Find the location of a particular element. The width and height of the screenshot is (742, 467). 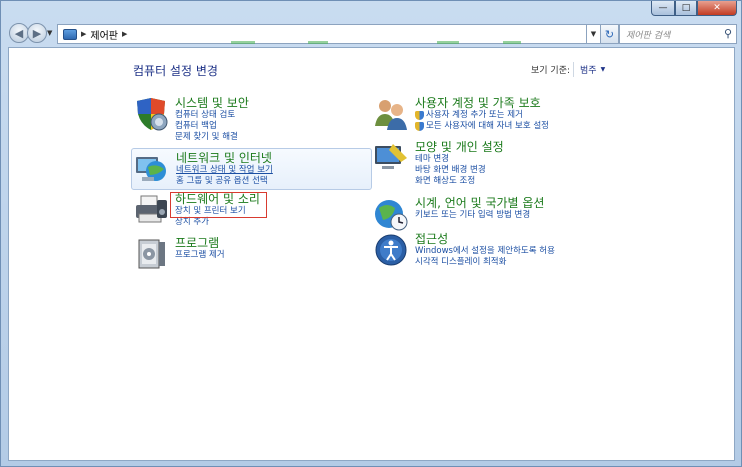

network-globe-icon is located at coordinates (151, 169).